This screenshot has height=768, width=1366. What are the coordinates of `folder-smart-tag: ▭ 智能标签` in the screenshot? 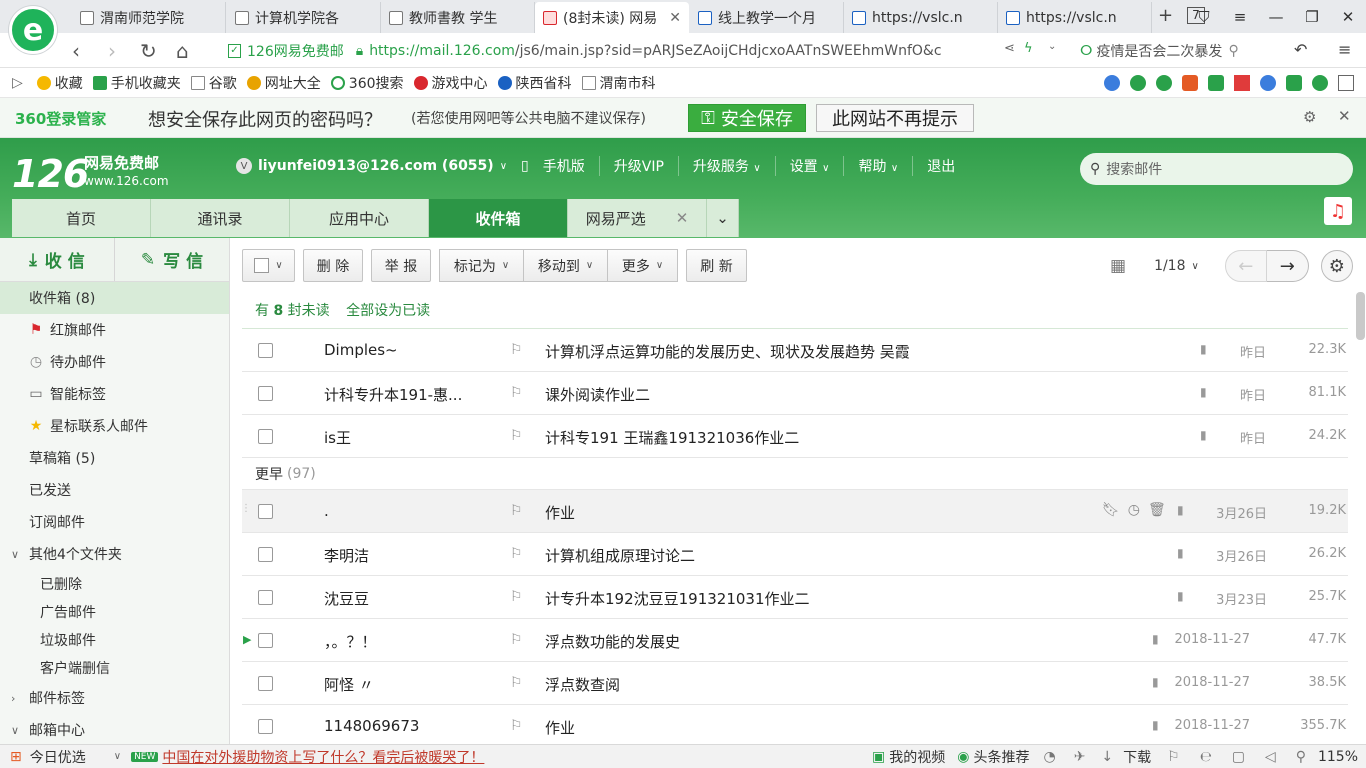 It's located at (114, 394).